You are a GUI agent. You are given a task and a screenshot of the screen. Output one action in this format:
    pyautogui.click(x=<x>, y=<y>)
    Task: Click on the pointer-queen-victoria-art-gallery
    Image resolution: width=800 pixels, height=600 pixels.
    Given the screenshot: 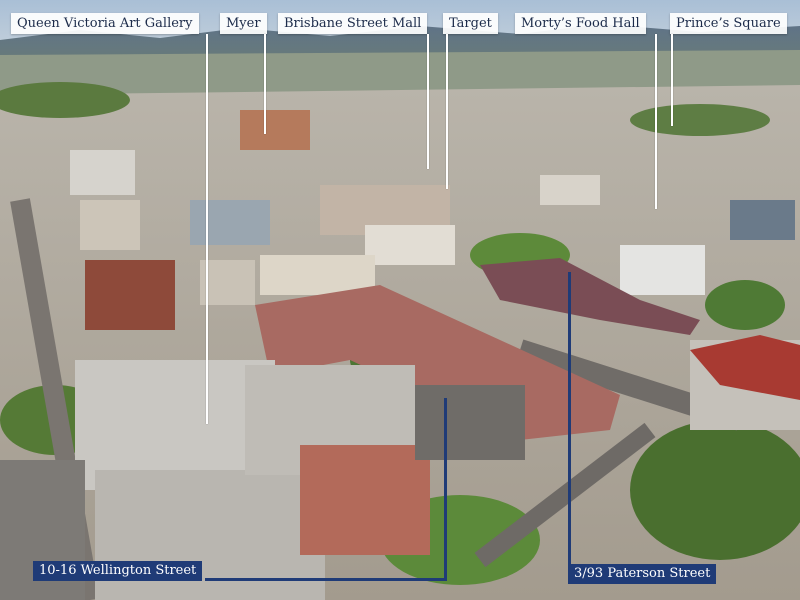 What is the action you would take?
    pyautogui.click(x=207, y=229)
    